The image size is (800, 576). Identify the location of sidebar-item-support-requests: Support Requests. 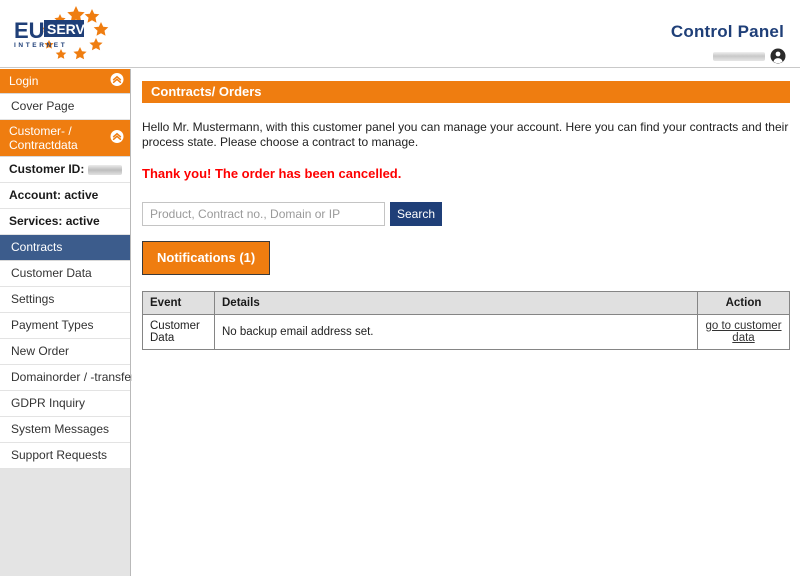
(65, 456).